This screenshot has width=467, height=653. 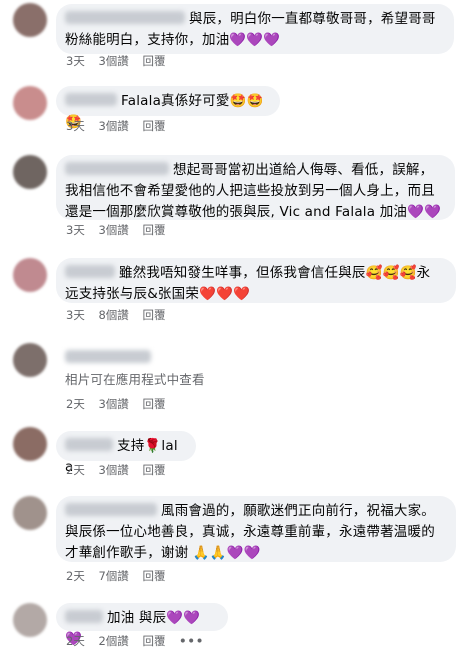 What do you see at coordinates (113, 315) in the screenshot?
I see `like-count: 8個讚` at bounding box center [113, 315].